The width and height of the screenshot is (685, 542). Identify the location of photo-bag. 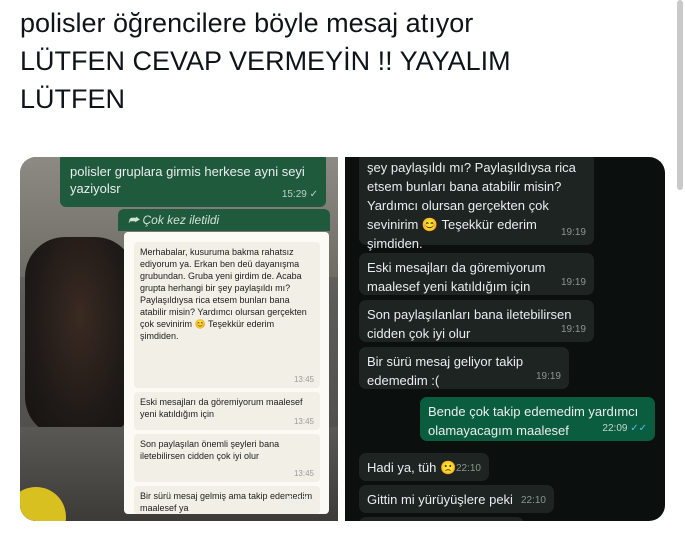
(80, 337).